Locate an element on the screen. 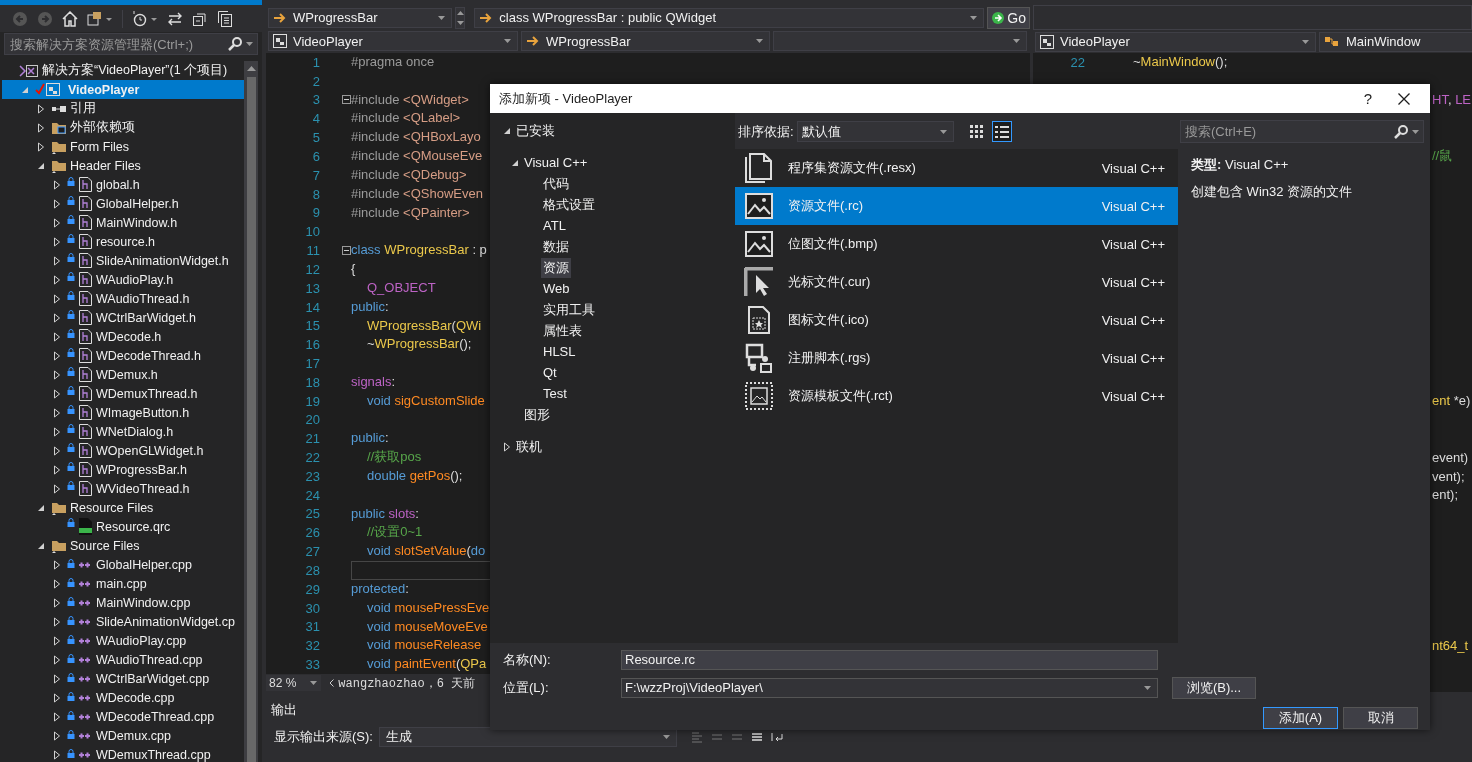 The width and height of the screenshot is (1472, 762). add-button: 添加(A) is located at coordinates (1300, 718).